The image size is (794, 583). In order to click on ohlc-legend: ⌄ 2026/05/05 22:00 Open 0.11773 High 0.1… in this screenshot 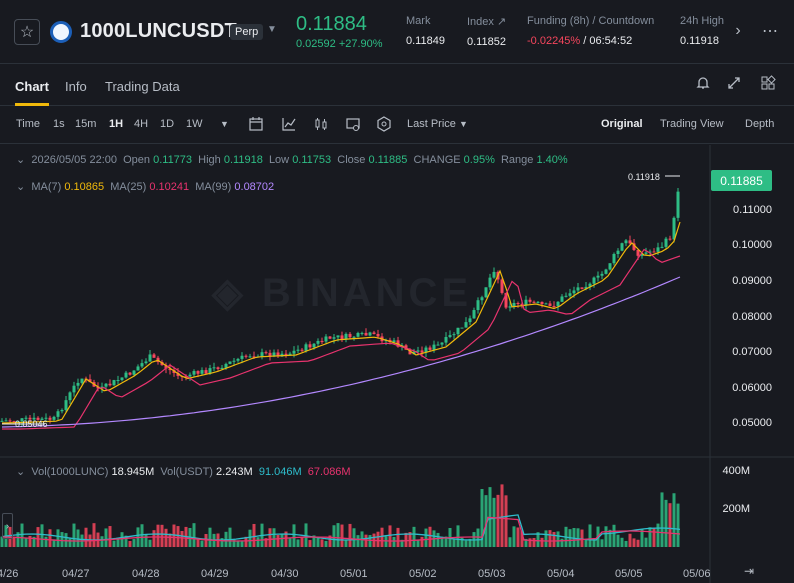, I will do `click(292, 160)`.